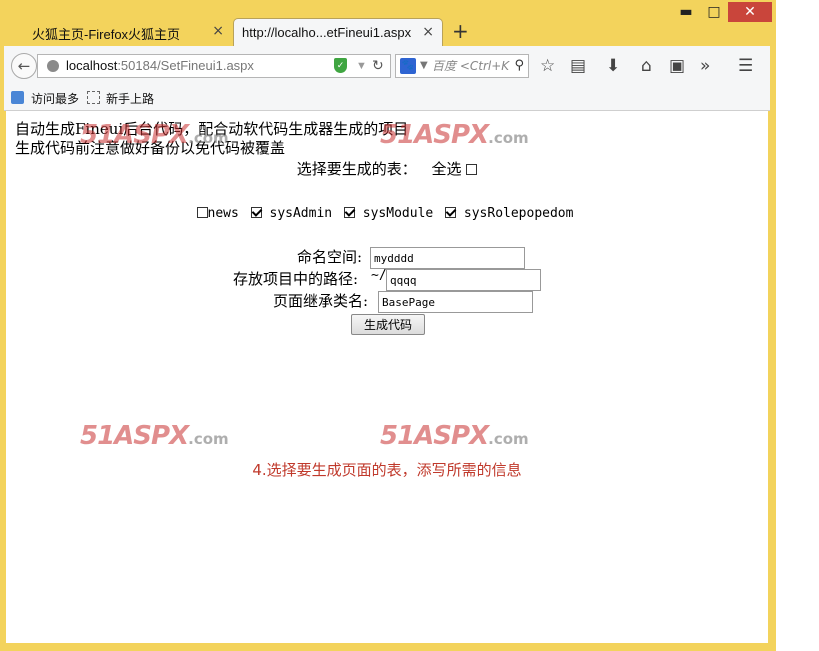  Describe the element at coordinates (93, 97) in the screenshot. I see `getting-started-icon` at that location.